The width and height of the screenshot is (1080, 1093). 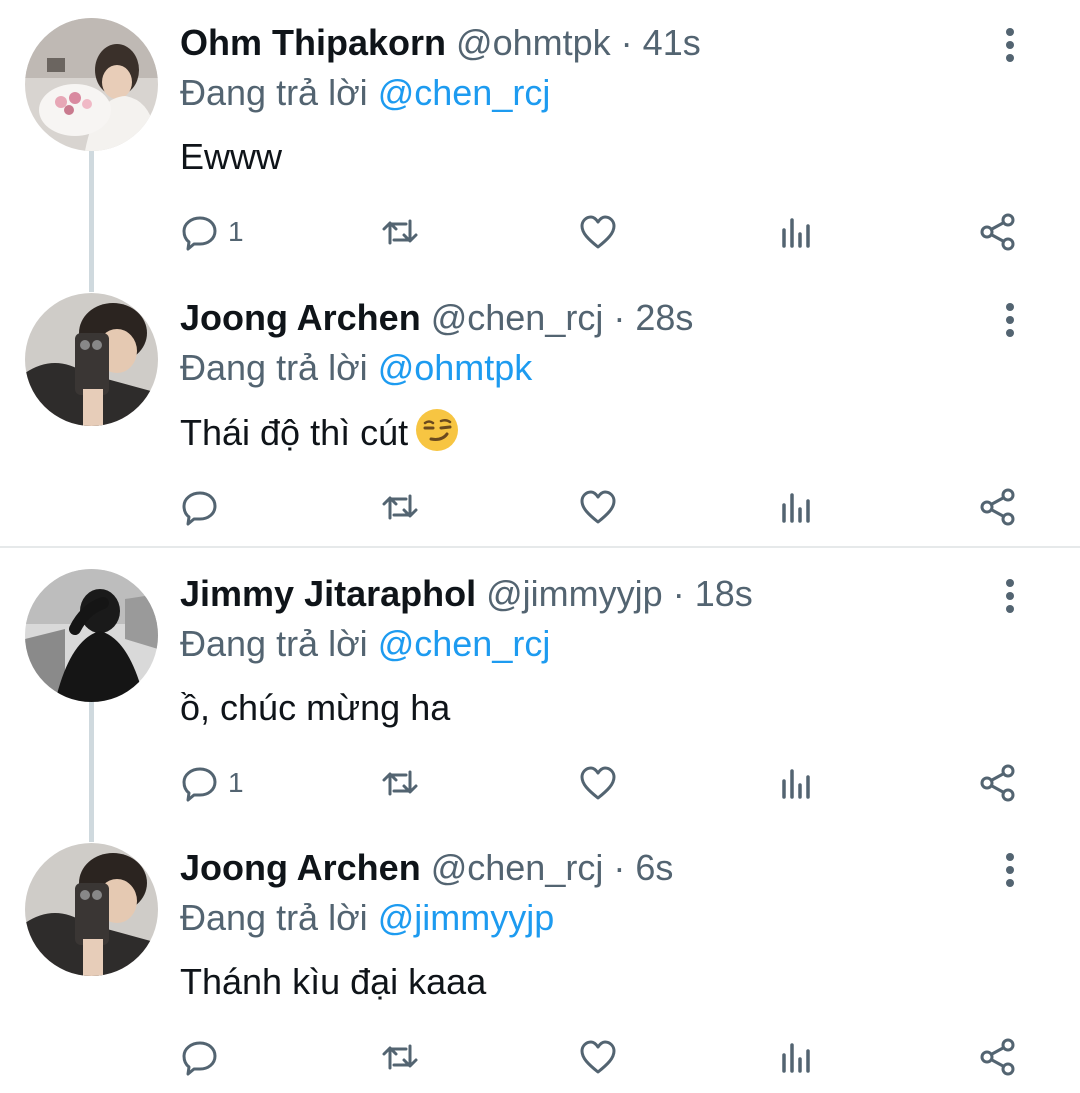 I want to click on smirking-face-emoji, so click(x=437, y=430).